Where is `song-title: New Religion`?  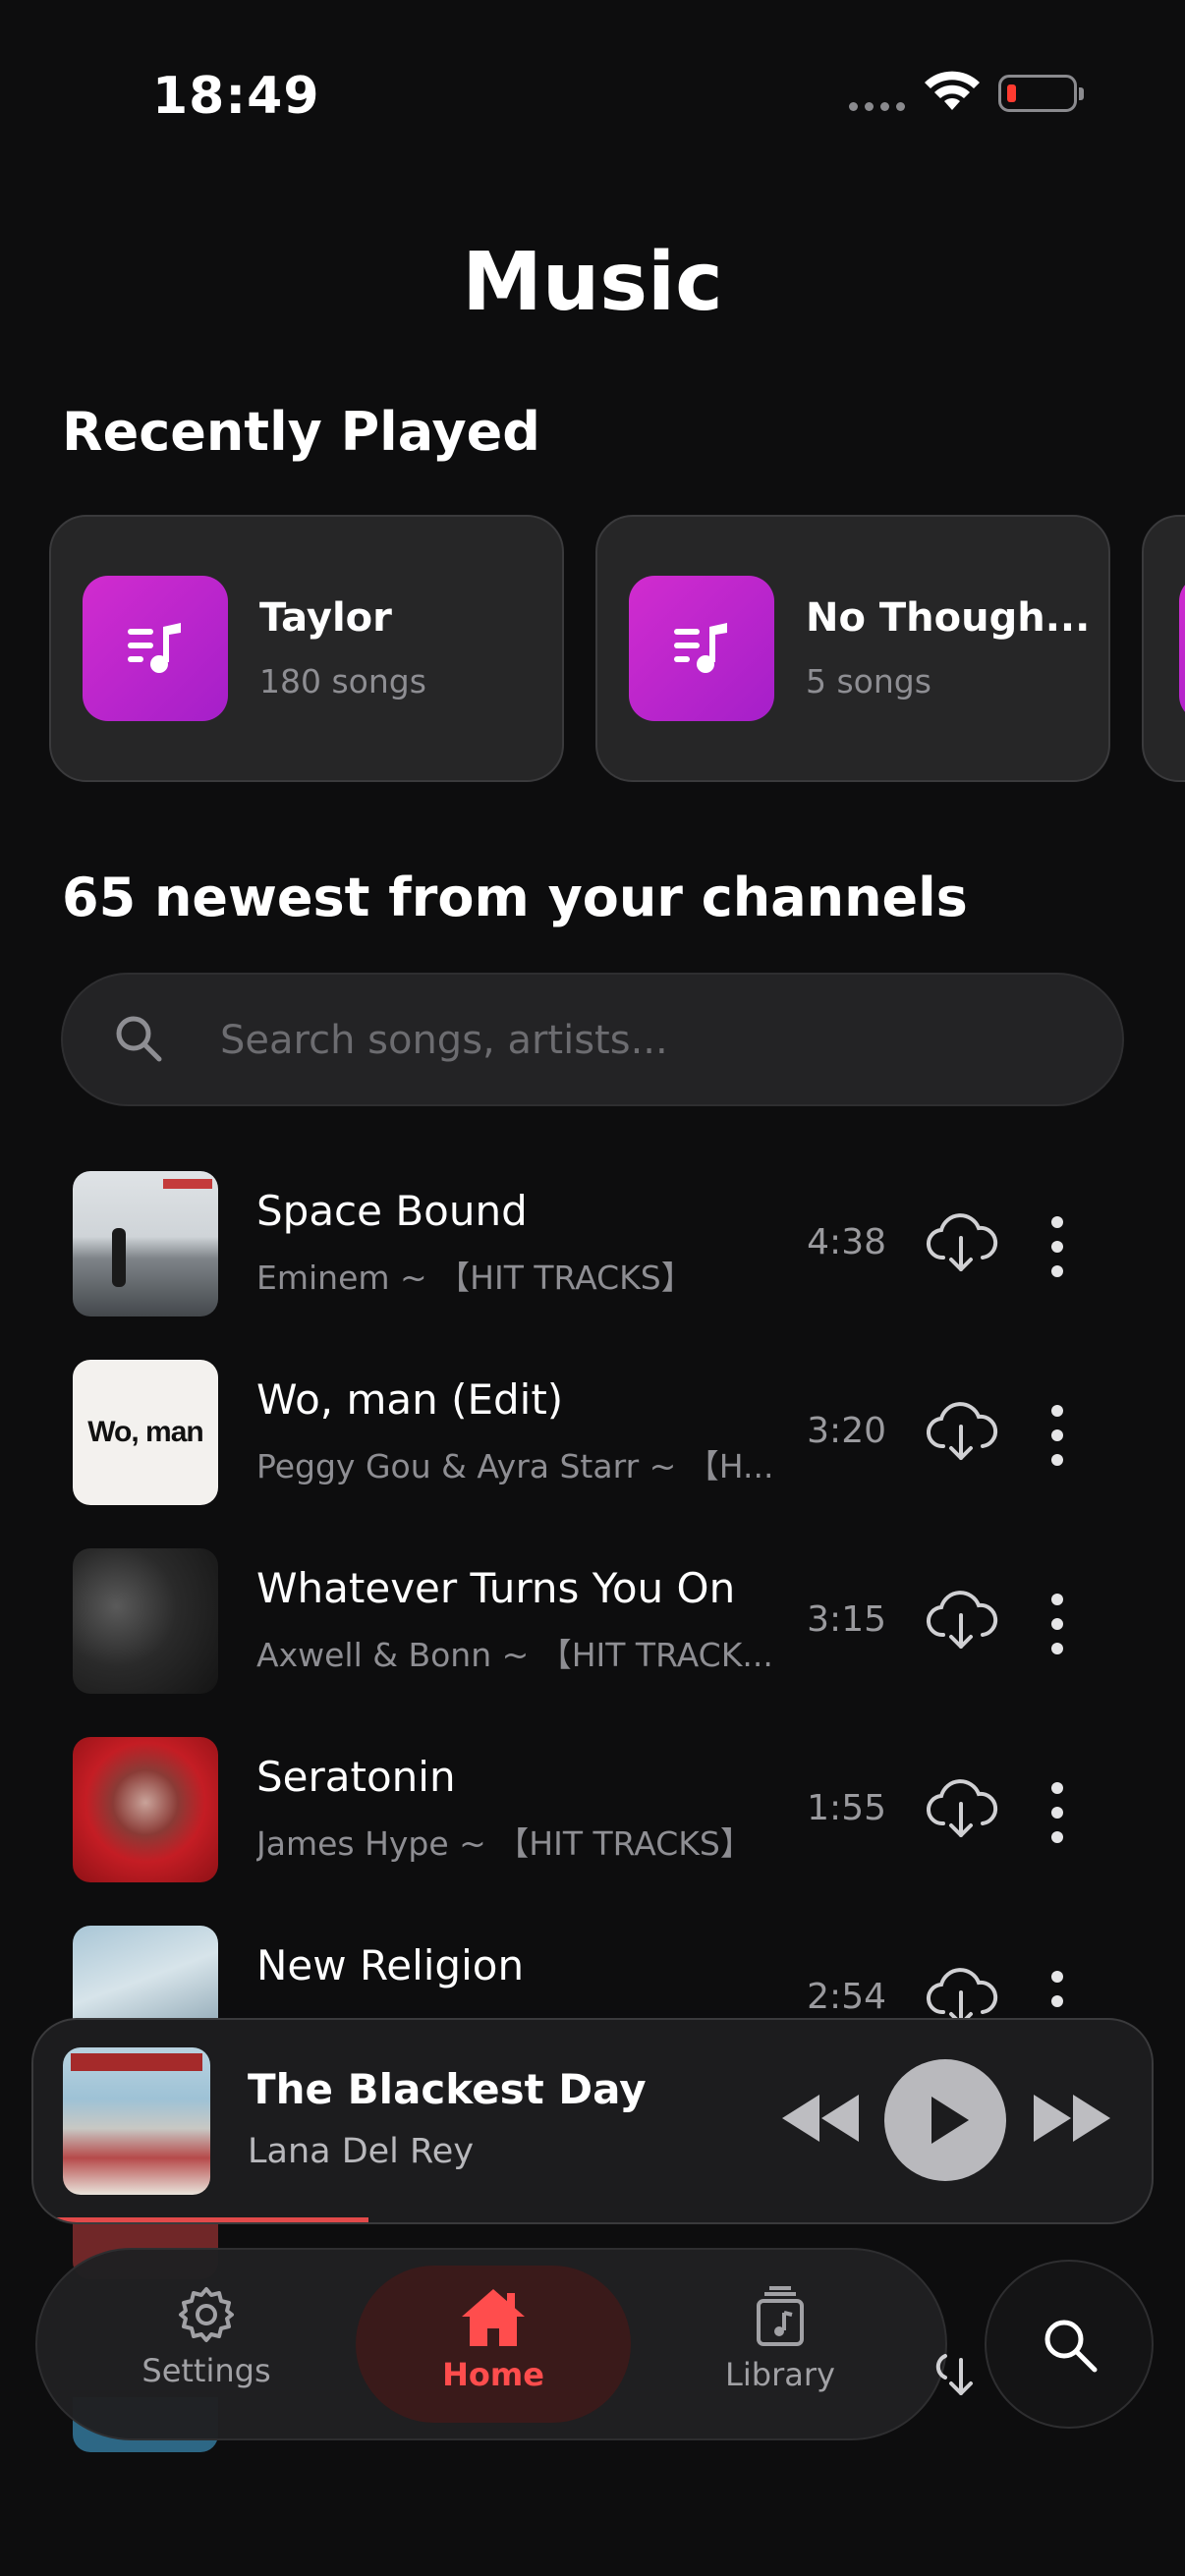 song-title: New Religion is located at coordinates (391, 1965).